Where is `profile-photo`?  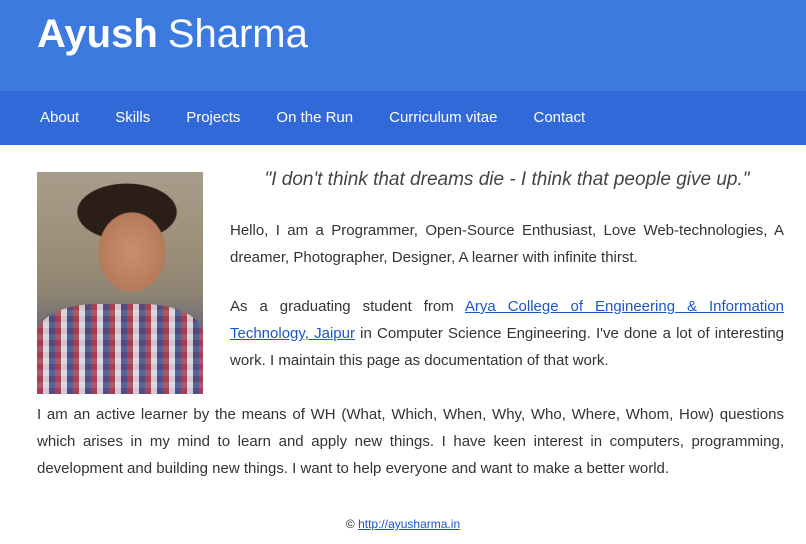 profile-photo is located at coordinates (120, 283).